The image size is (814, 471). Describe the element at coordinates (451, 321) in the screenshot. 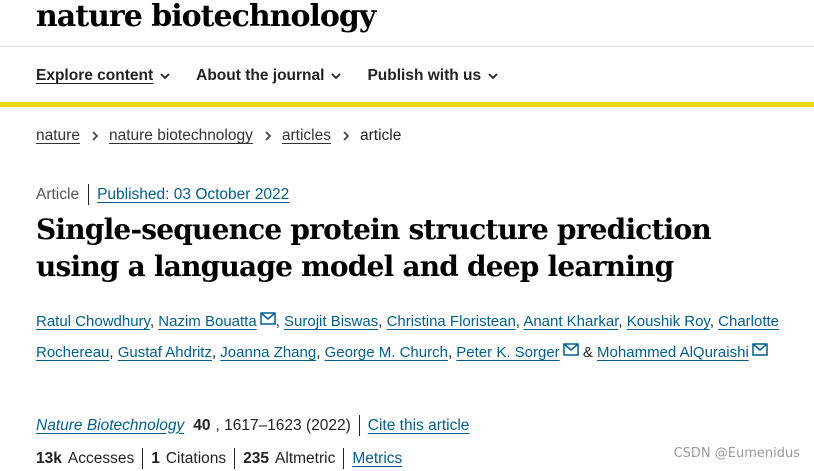

I see `author-link: Christina Floristean` at that location.